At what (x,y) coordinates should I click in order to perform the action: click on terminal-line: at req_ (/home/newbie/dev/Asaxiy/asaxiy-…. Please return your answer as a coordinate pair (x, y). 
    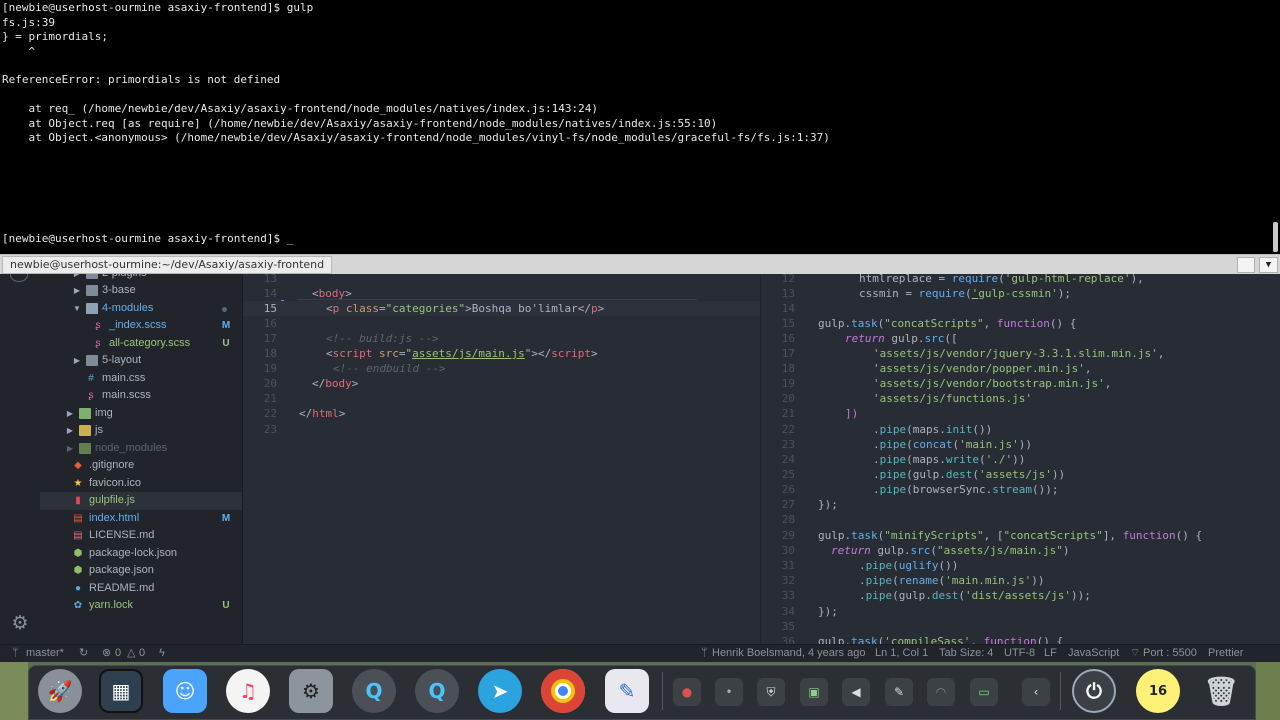
    Looking at the image, I should click on (300, 108).